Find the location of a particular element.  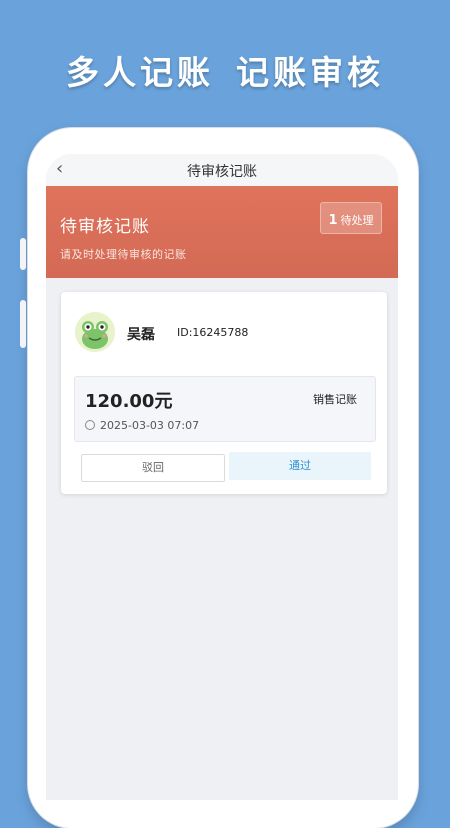

user-name: 吴磊 is located at coordinates (141, 335).